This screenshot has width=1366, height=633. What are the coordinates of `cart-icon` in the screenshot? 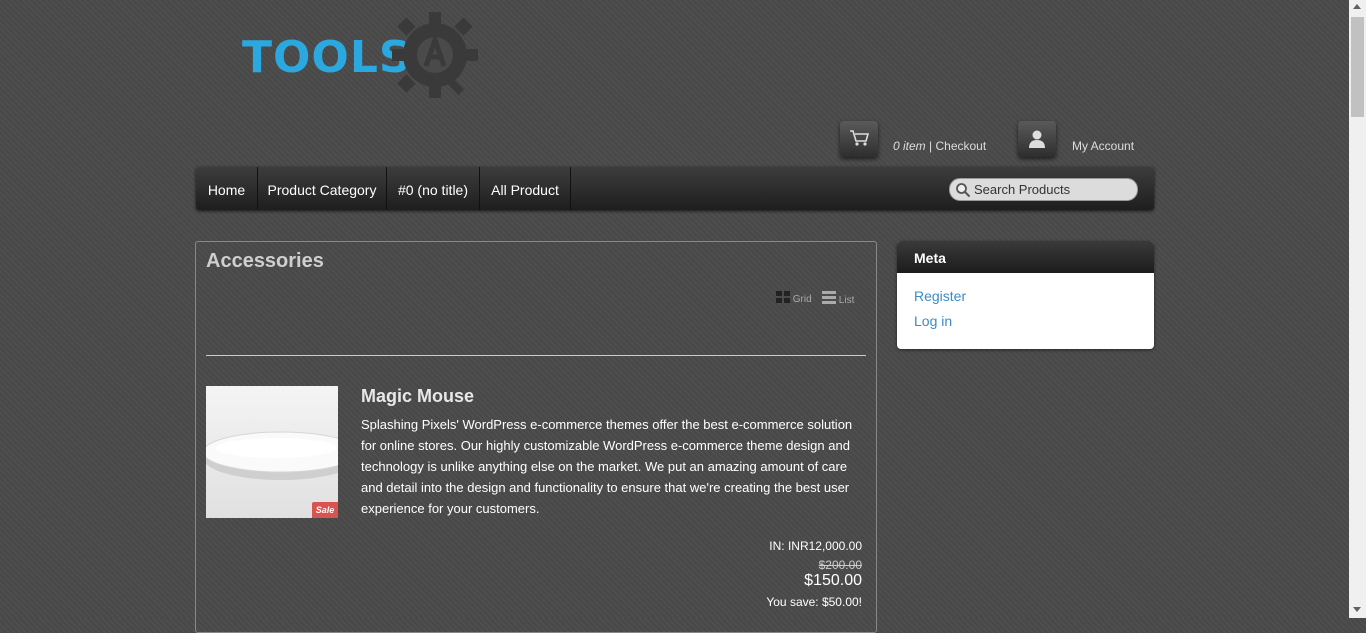 It's located at (859, 138).